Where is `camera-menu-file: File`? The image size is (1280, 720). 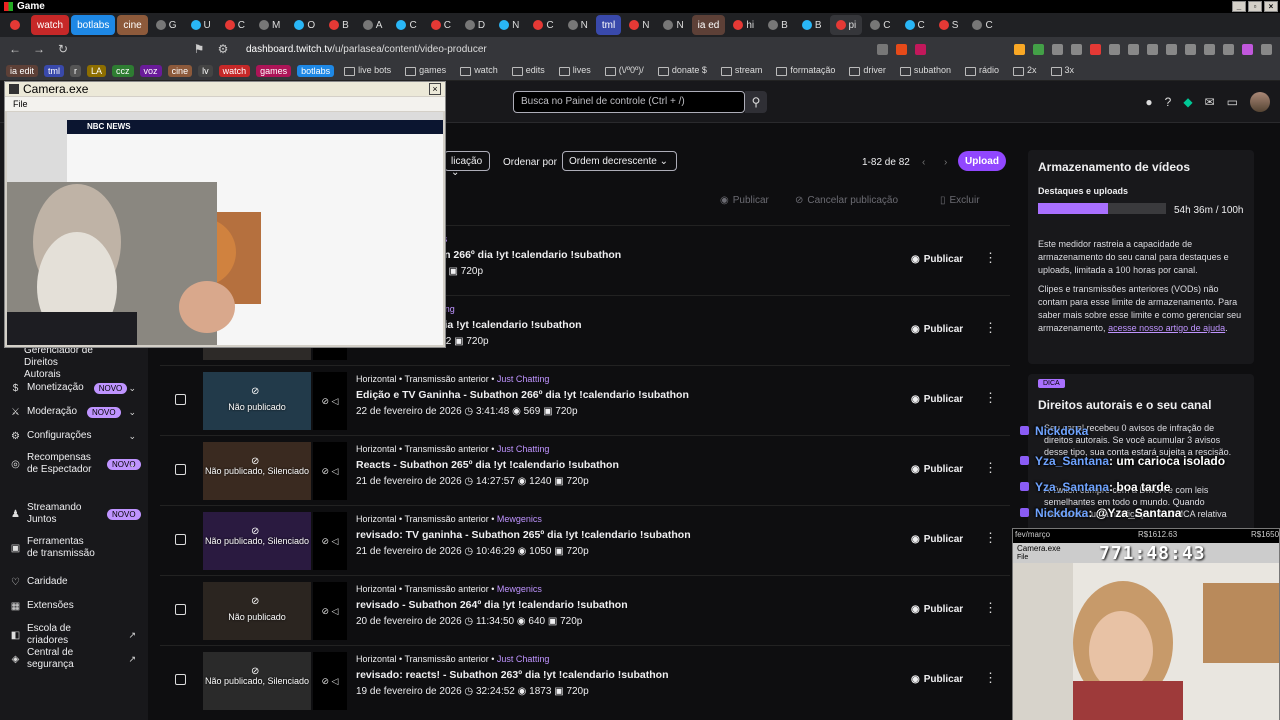 camera-menu-file: File is located at coordinates (225, 104).